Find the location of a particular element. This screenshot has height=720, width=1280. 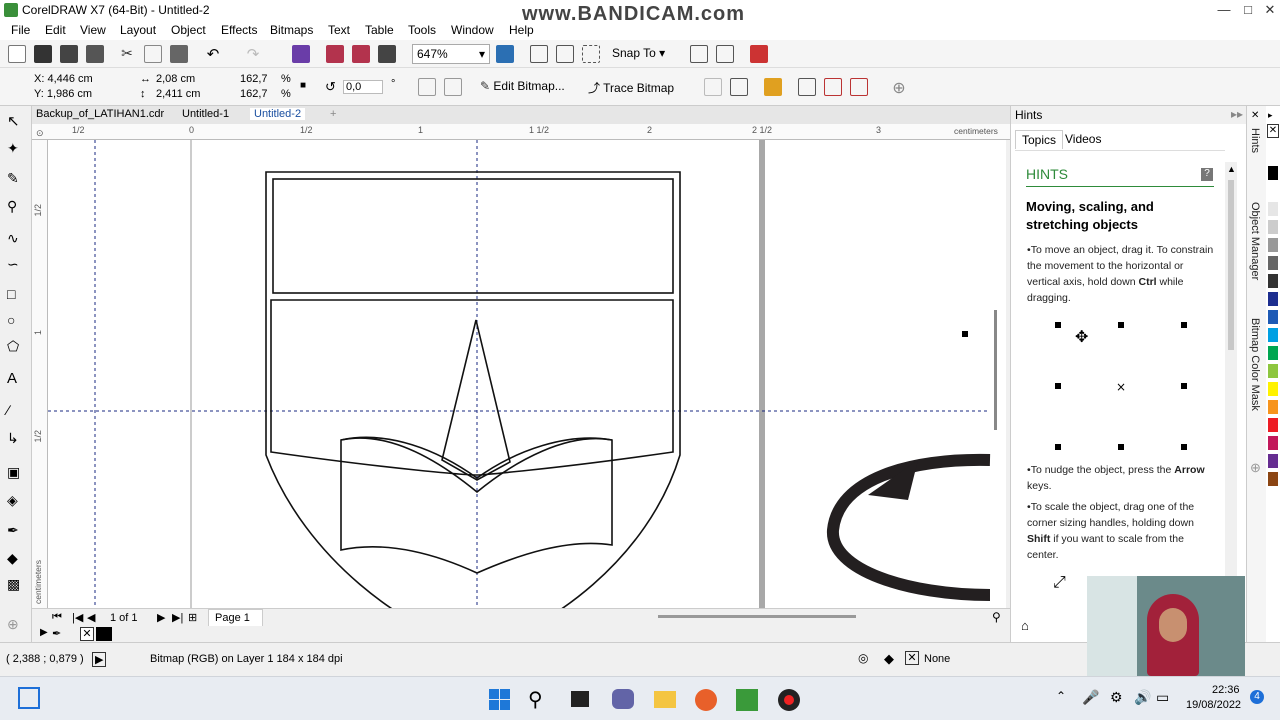

to-front-icon is located at coordinates (833, 87).